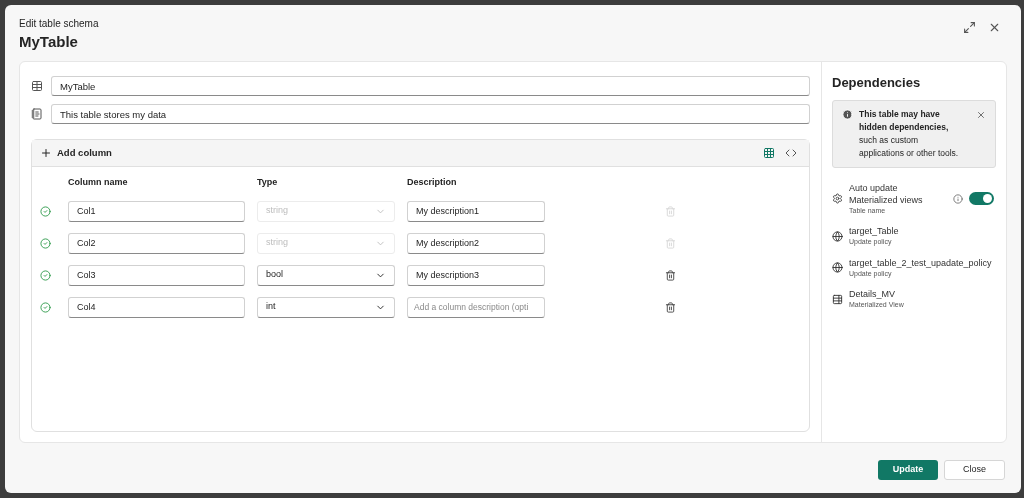 This screenshot has height=498, width=1024. Describe the element at coordinates (847, 114) in the screenshot. I see `info-icon` at that location.